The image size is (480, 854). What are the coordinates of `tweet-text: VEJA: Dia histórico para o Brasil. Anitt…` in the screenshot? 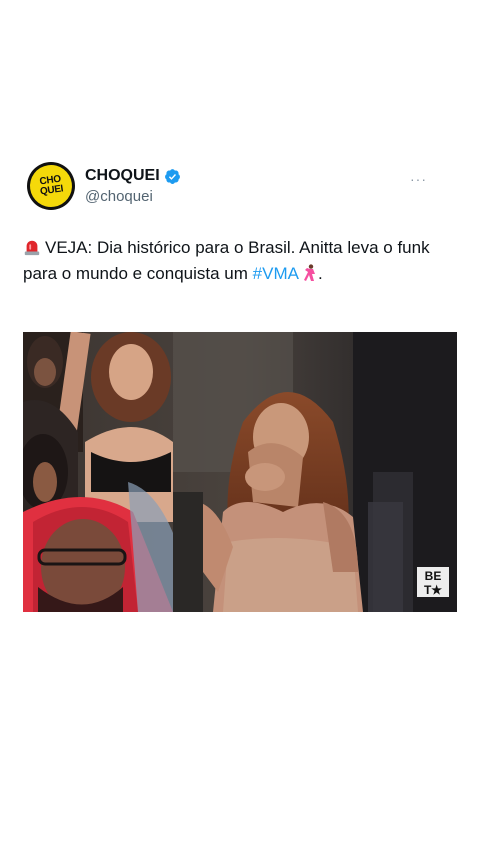 It's located at (228, 261).